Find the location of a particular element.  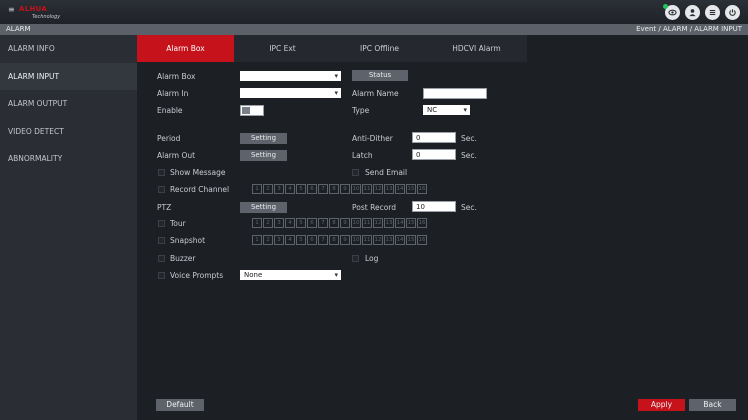

apply-button: Apply is located at coordinates (661, 405).